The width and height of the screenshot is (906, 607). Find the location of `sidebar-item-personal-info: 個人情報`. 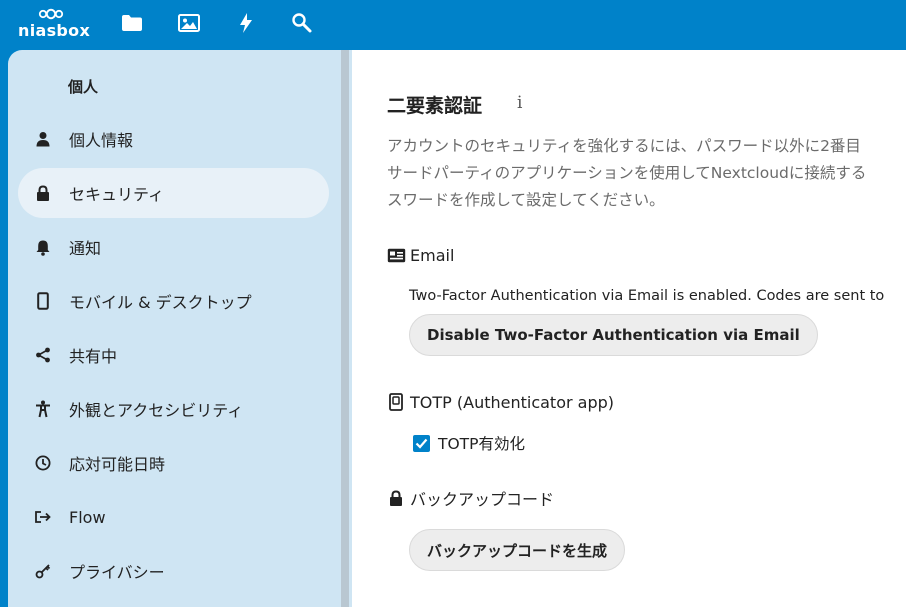

sidebar-item-personal-info: 個人情報 is located at coordinates (173, 139).